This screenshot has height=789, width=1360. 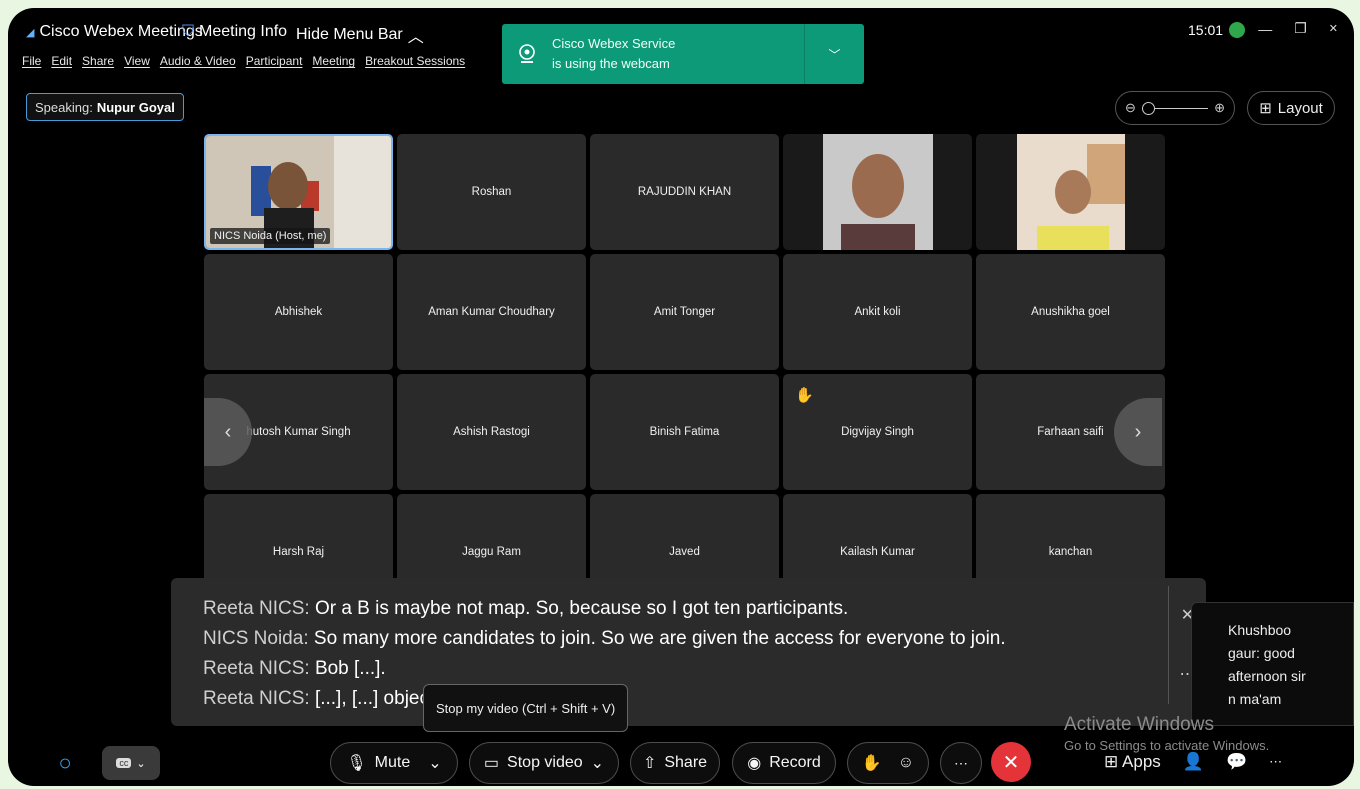 I want to click on participant-name: Abhishek, so click(x=298, y=312).